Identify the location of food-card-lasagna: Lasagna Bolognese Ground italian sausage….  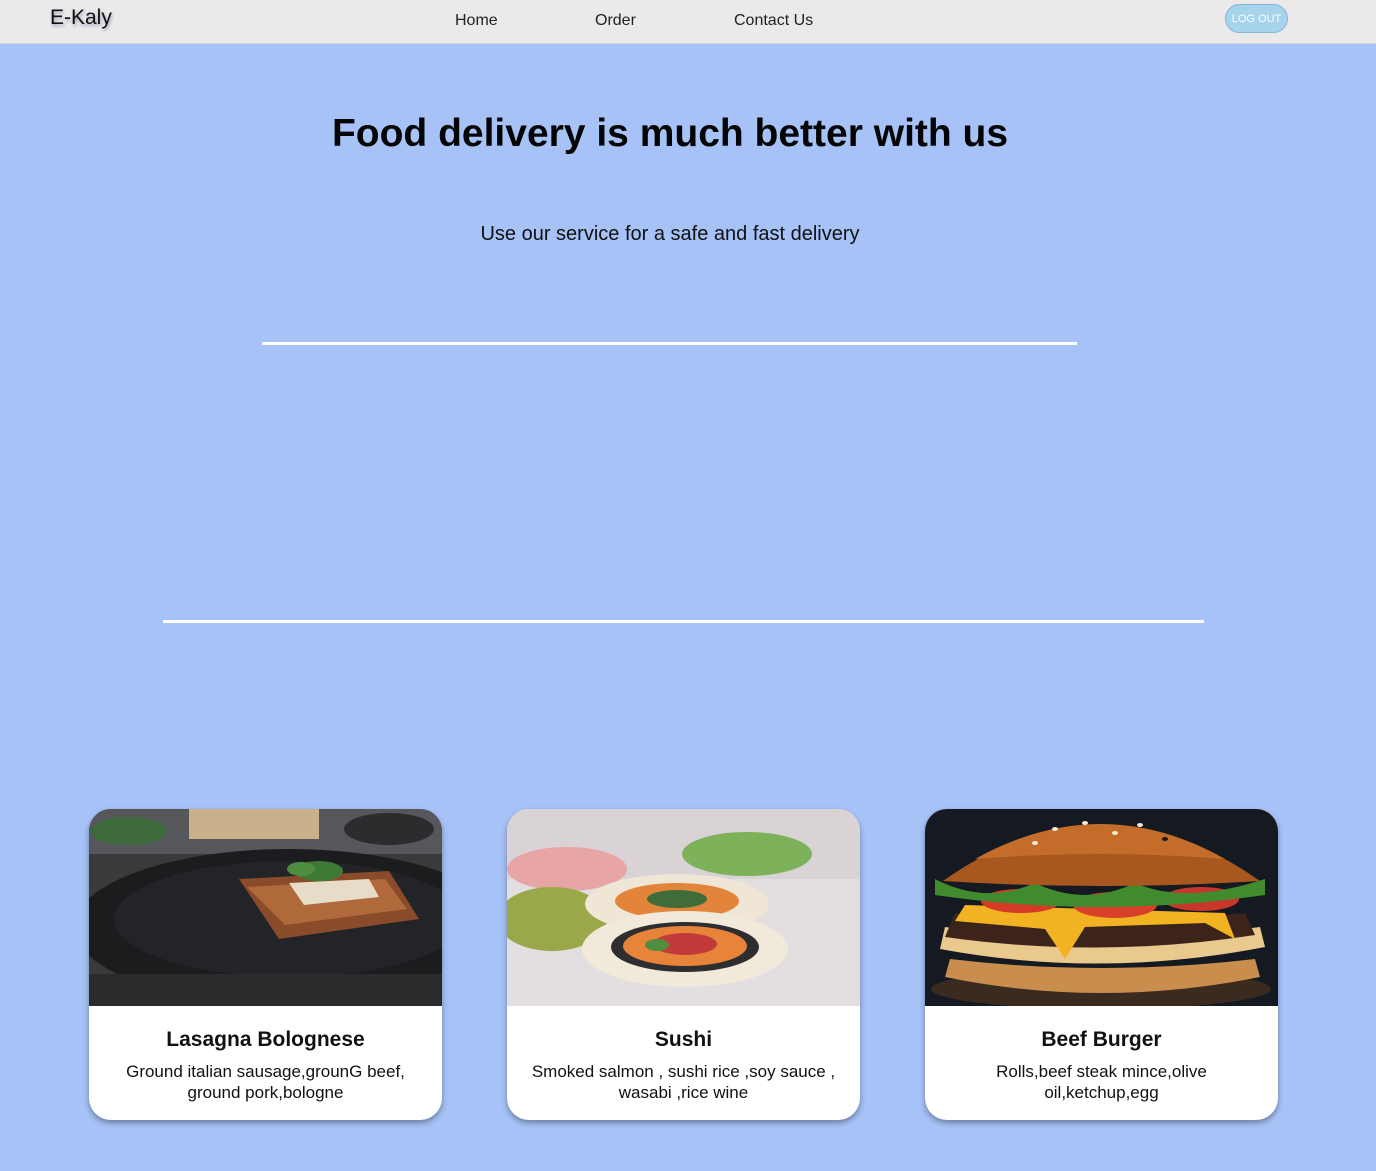
(265, 964).